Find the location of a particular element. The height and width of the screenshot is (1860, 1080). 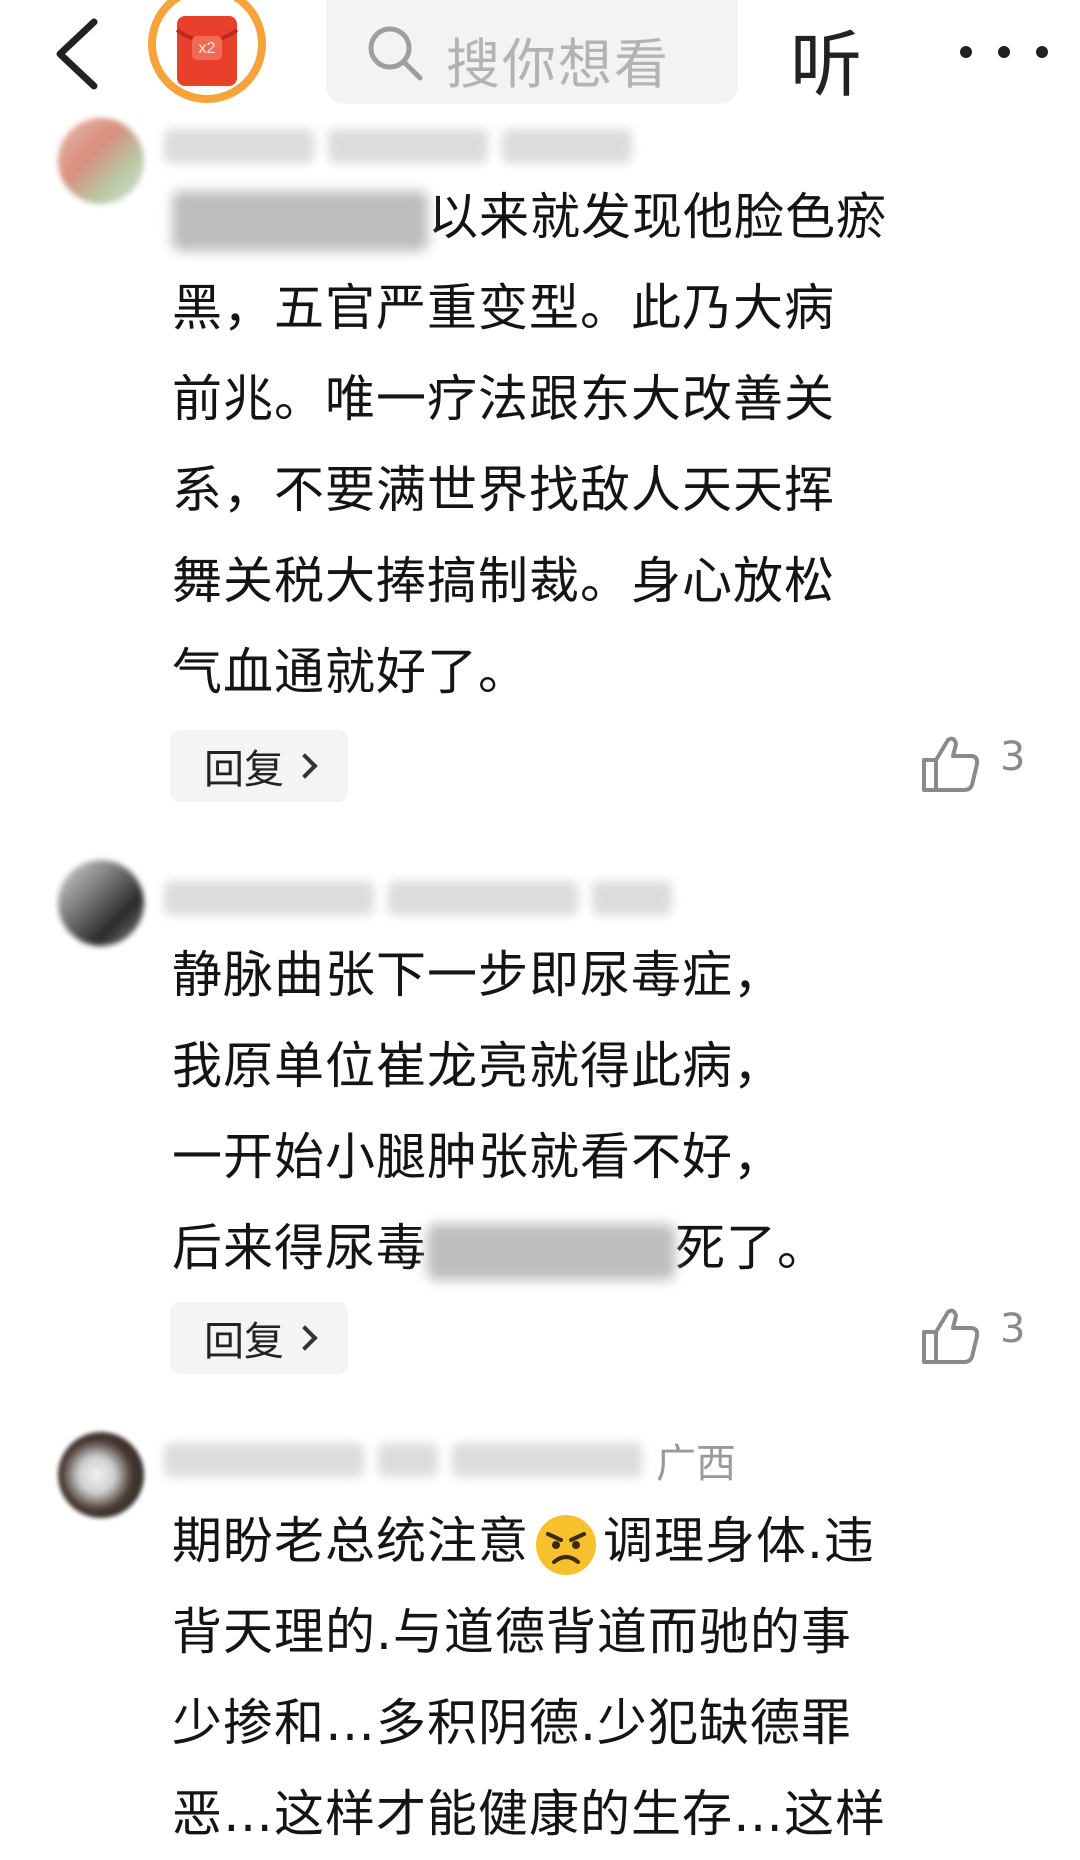

top-bar: x2 搜你想看 听 is located at coordinates (540, 55).